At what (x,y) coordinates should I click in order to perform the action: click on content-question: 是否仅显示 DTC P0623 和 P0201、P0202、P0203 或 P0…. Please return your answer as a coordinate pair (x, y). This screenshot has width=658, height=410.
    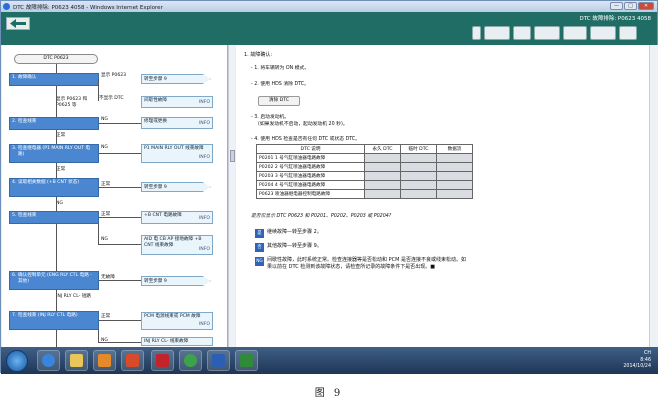
    Looking at the image, I should click on (321, 216).